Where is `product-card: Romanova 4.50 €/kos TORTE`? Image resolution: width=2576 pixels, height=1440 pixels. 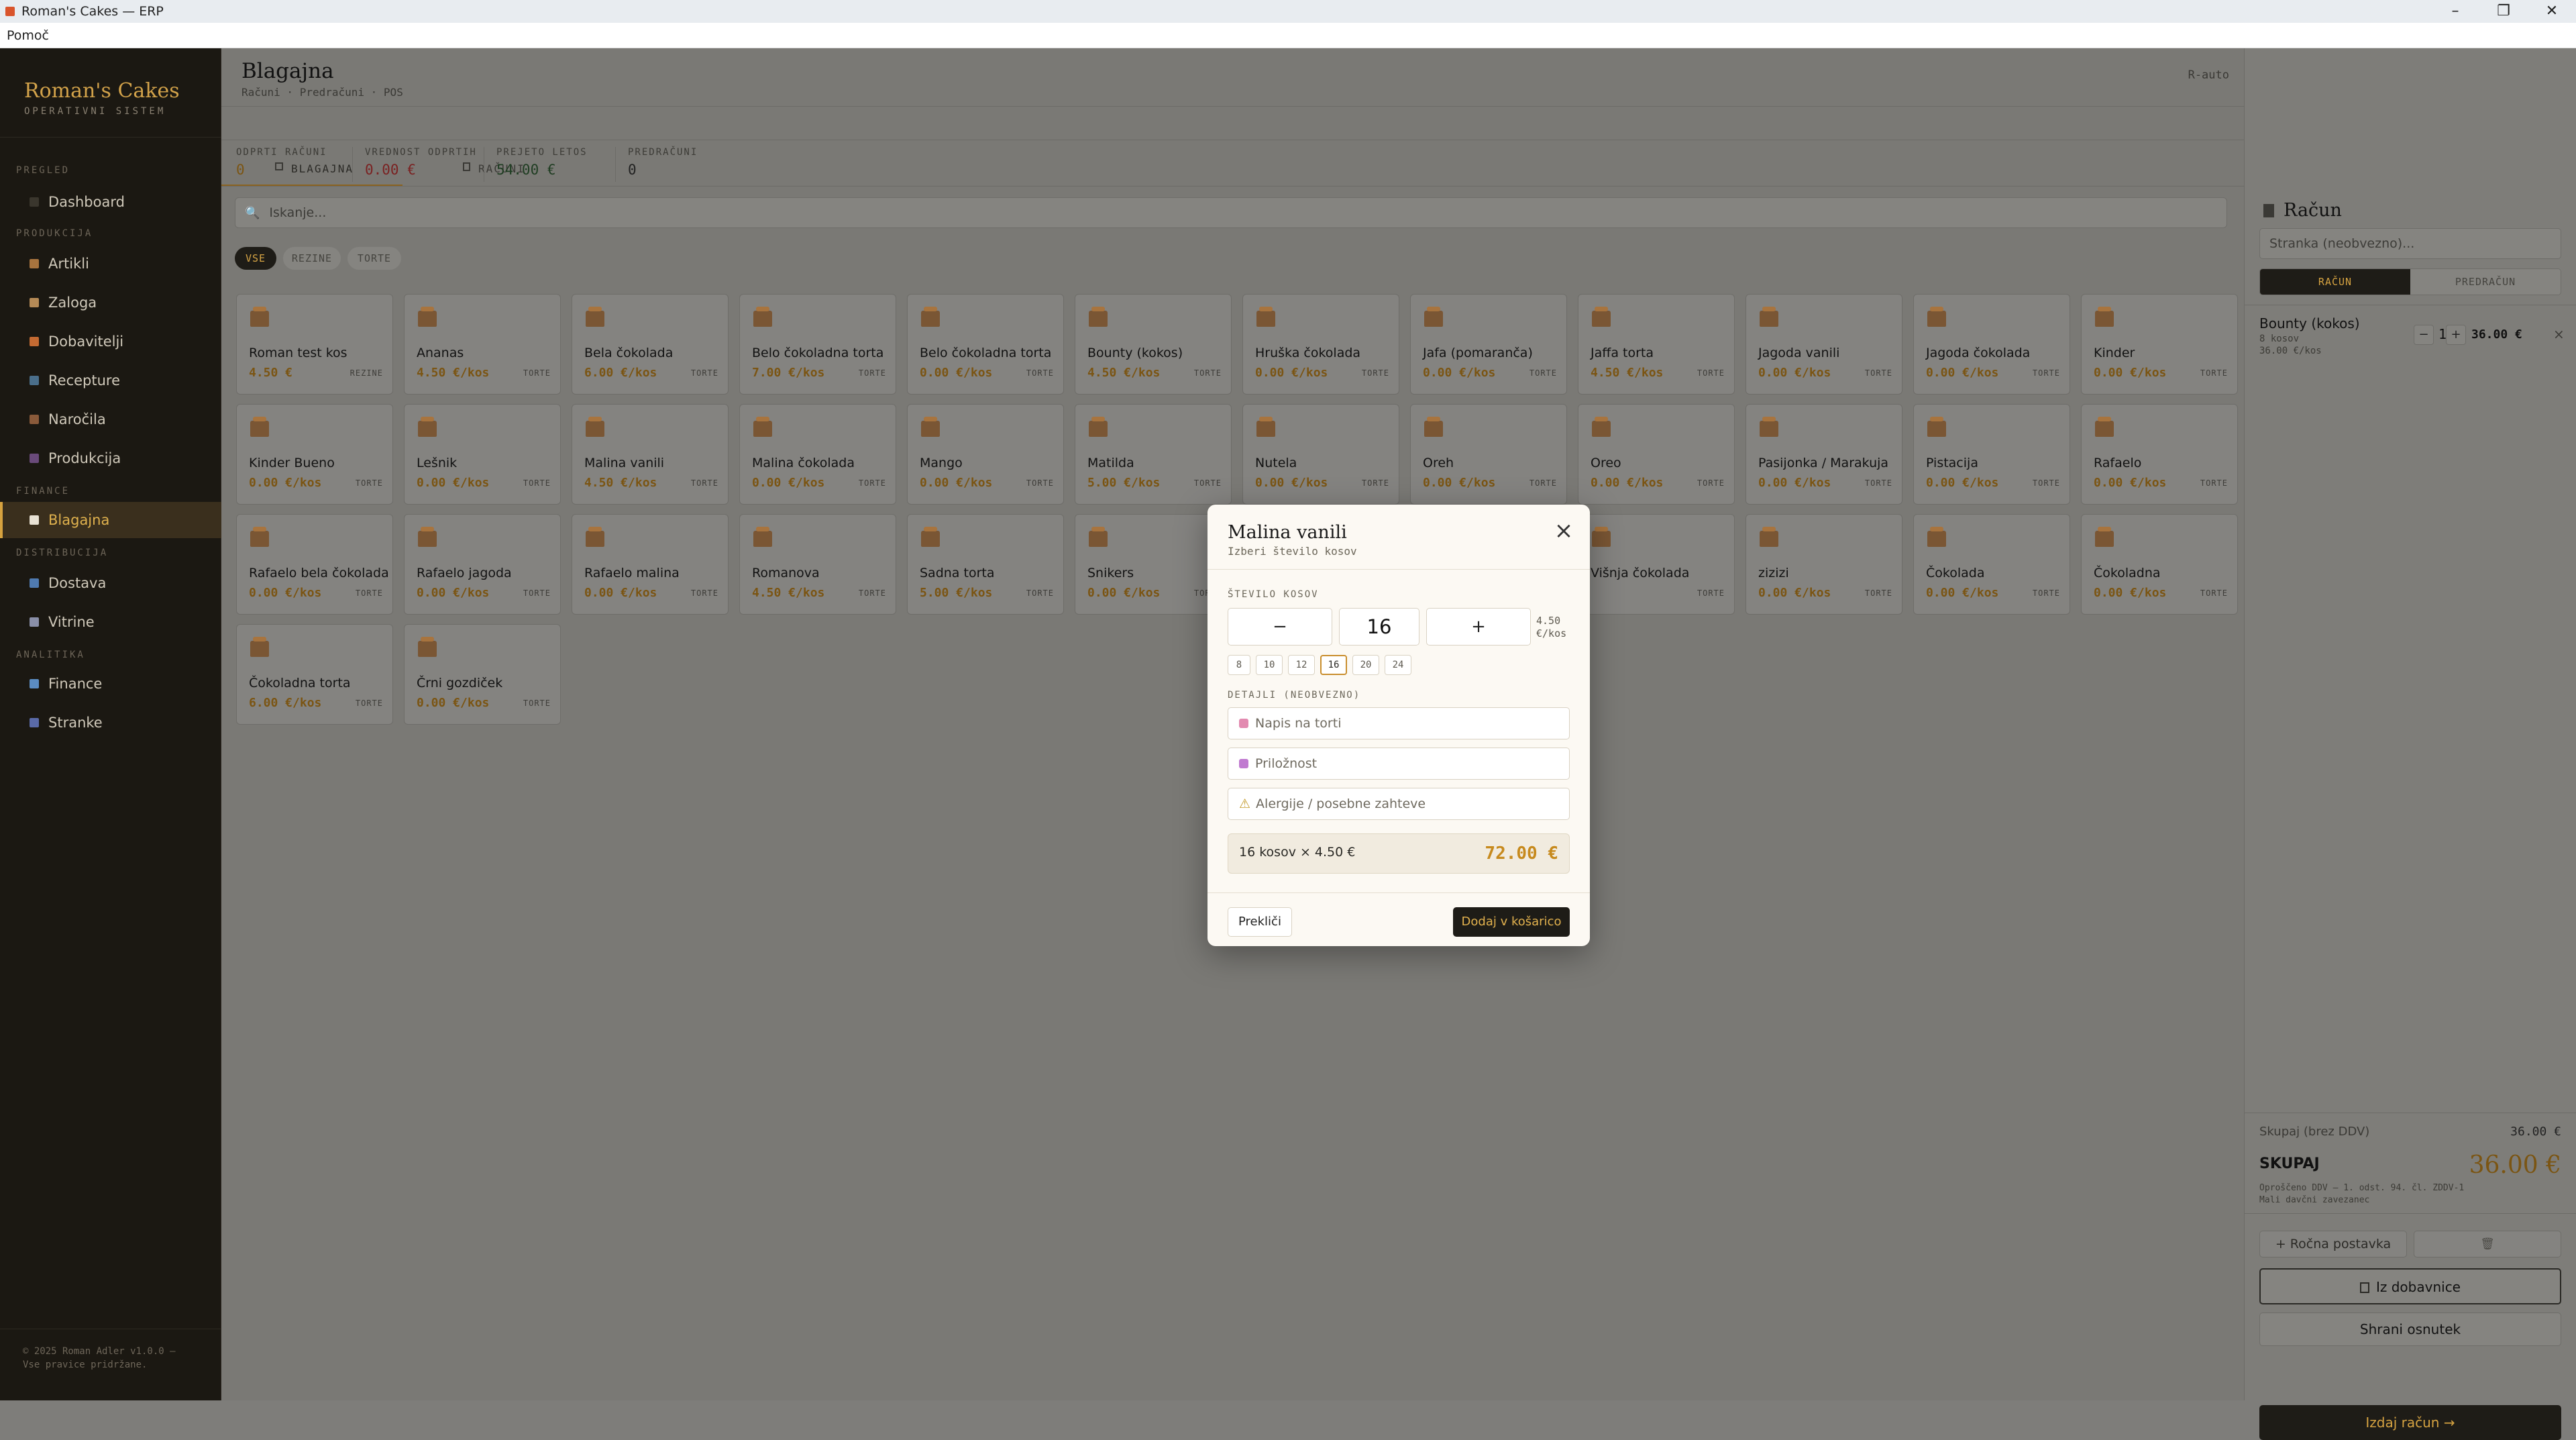
product-card: Romanova 4.50 €/kos TORTE is located at coordinates (817, 564).